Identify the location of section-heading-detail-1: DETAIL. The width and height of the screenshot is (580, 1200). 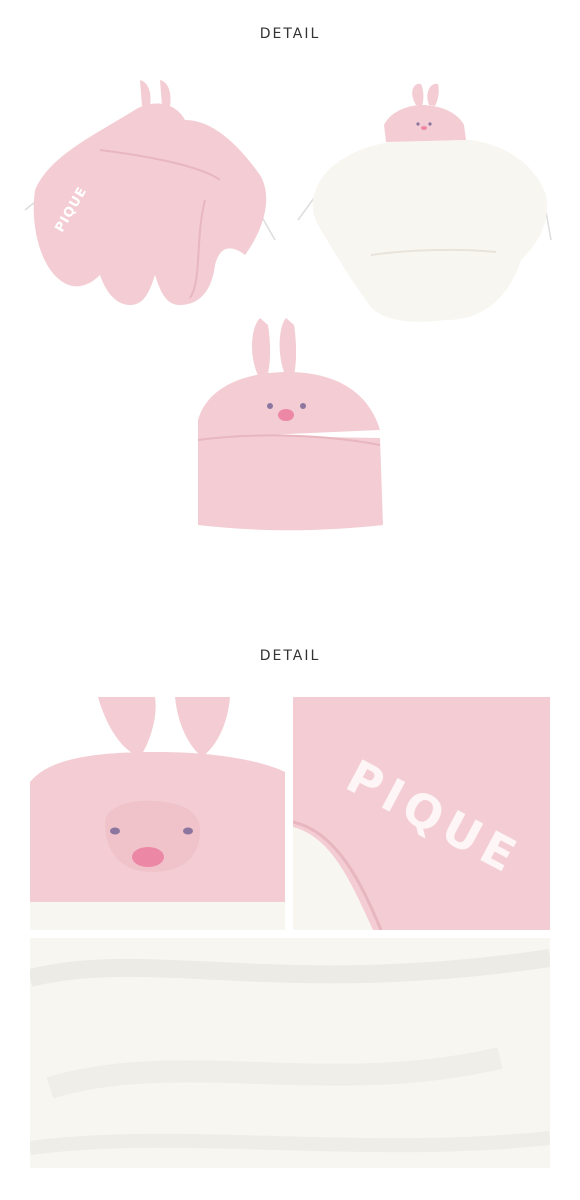
(290, 34).